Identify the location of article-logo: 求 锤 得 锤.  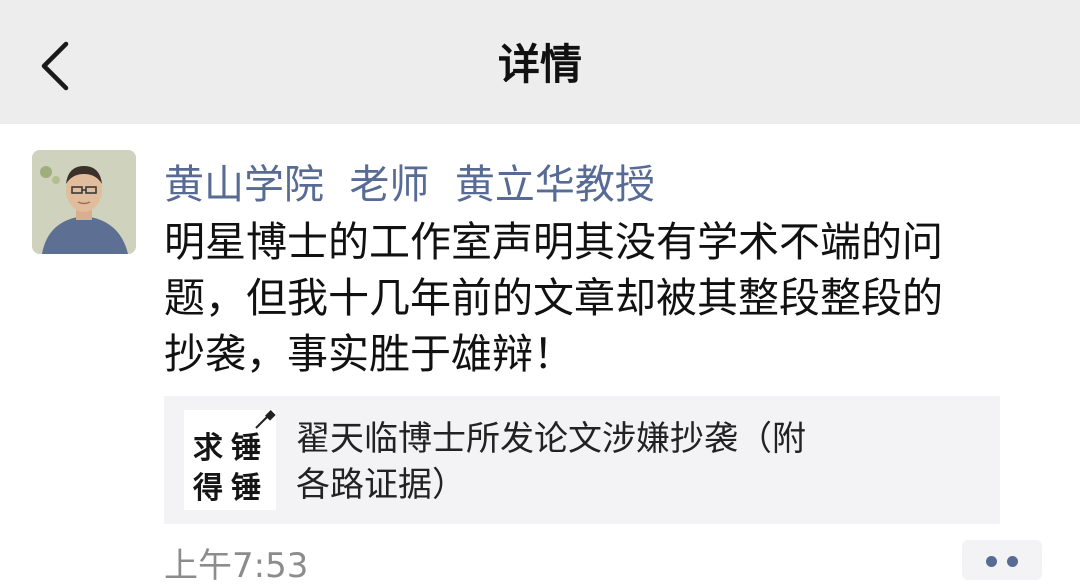
(230, 460).